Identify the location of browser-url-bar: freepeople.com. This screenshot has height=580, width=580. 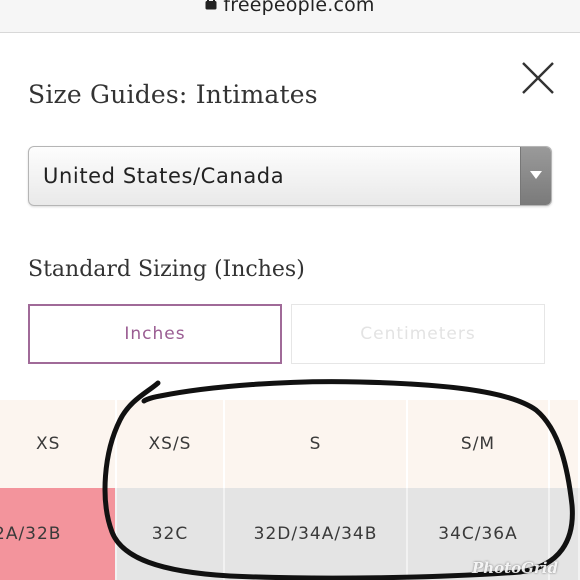
(290, 16).